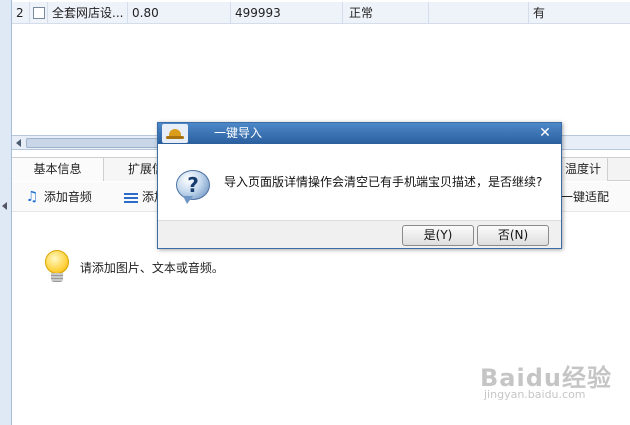 The width and height of the screenshot is (630, 425). Describe the element at coordinates (175, 133) in the screenshot. I see `hat-icon` at that location.